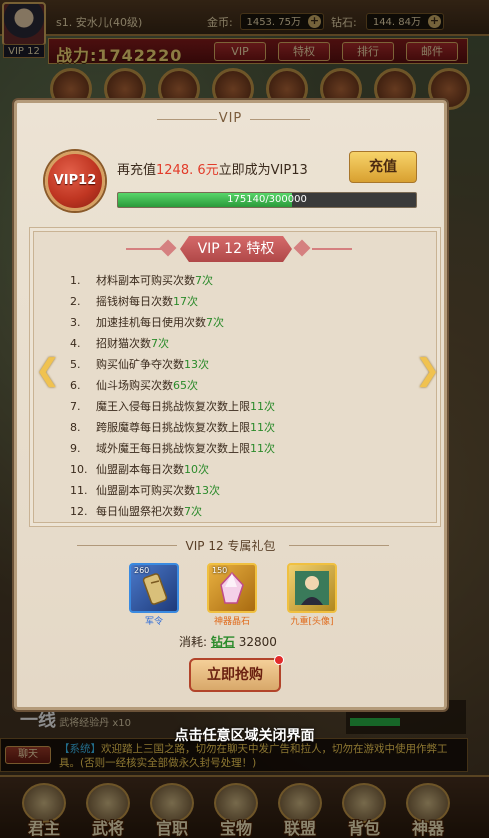 The image size is (489, 838). What do you see at coordinates (168, 248) in the screenshot?
I see `privileges-diamond-left` at bounding box center [168, 248].